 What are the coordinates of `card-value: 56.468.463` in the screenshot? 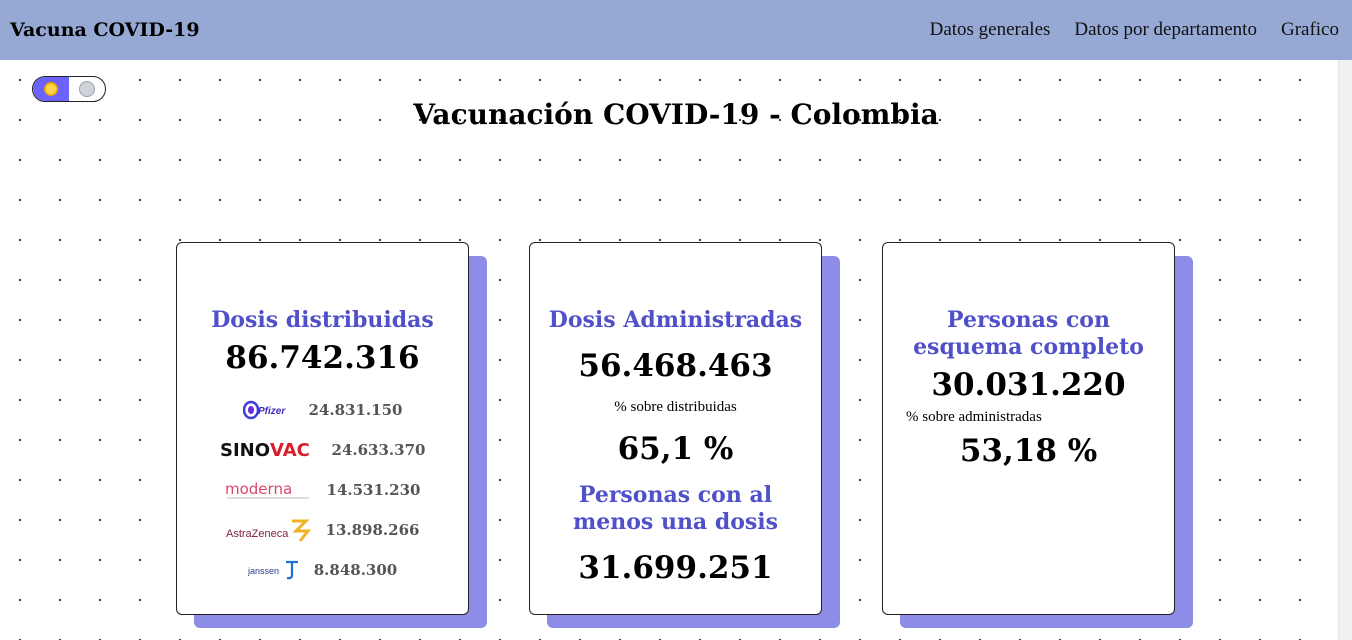 It's located at (675, 366).